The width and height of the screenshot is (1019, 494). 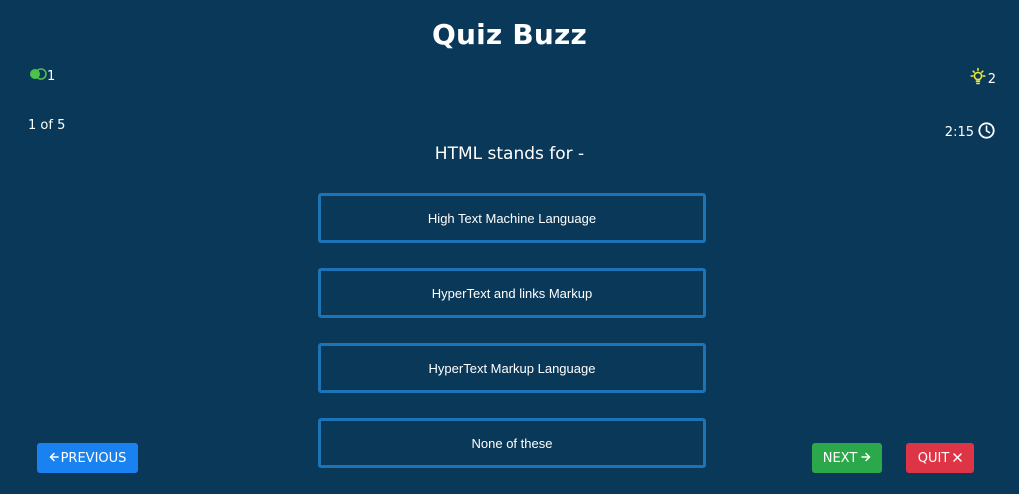 I want to click on previous-button: PREVIOUS, so click(x=87, y=458).